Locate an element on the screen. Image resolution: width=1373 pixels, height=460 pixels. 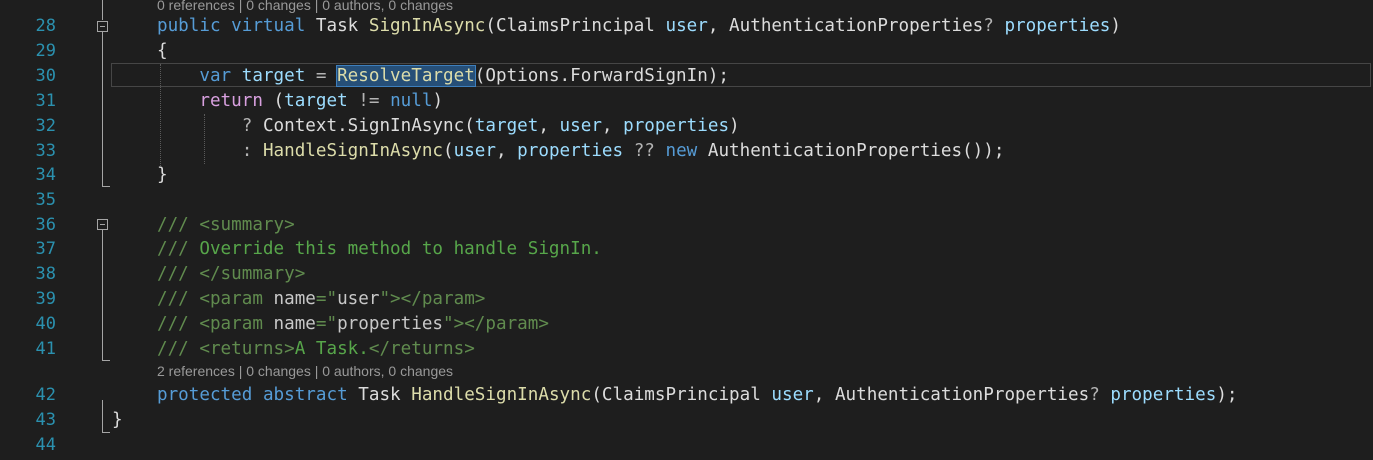
line-number: 33 is located at coordinates (45, 151).